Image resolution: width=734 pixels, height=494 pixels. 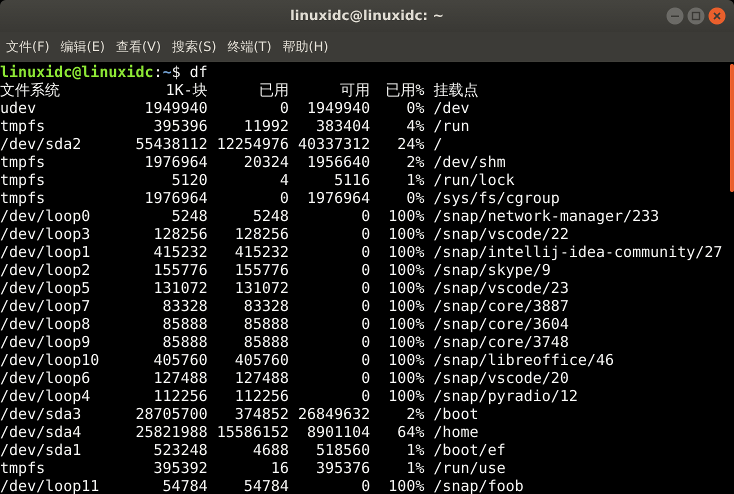 What do you see at coordinates (451, 108) in the screenshot?
I see `table-cell: /dev` at bounding box center [451, 108].